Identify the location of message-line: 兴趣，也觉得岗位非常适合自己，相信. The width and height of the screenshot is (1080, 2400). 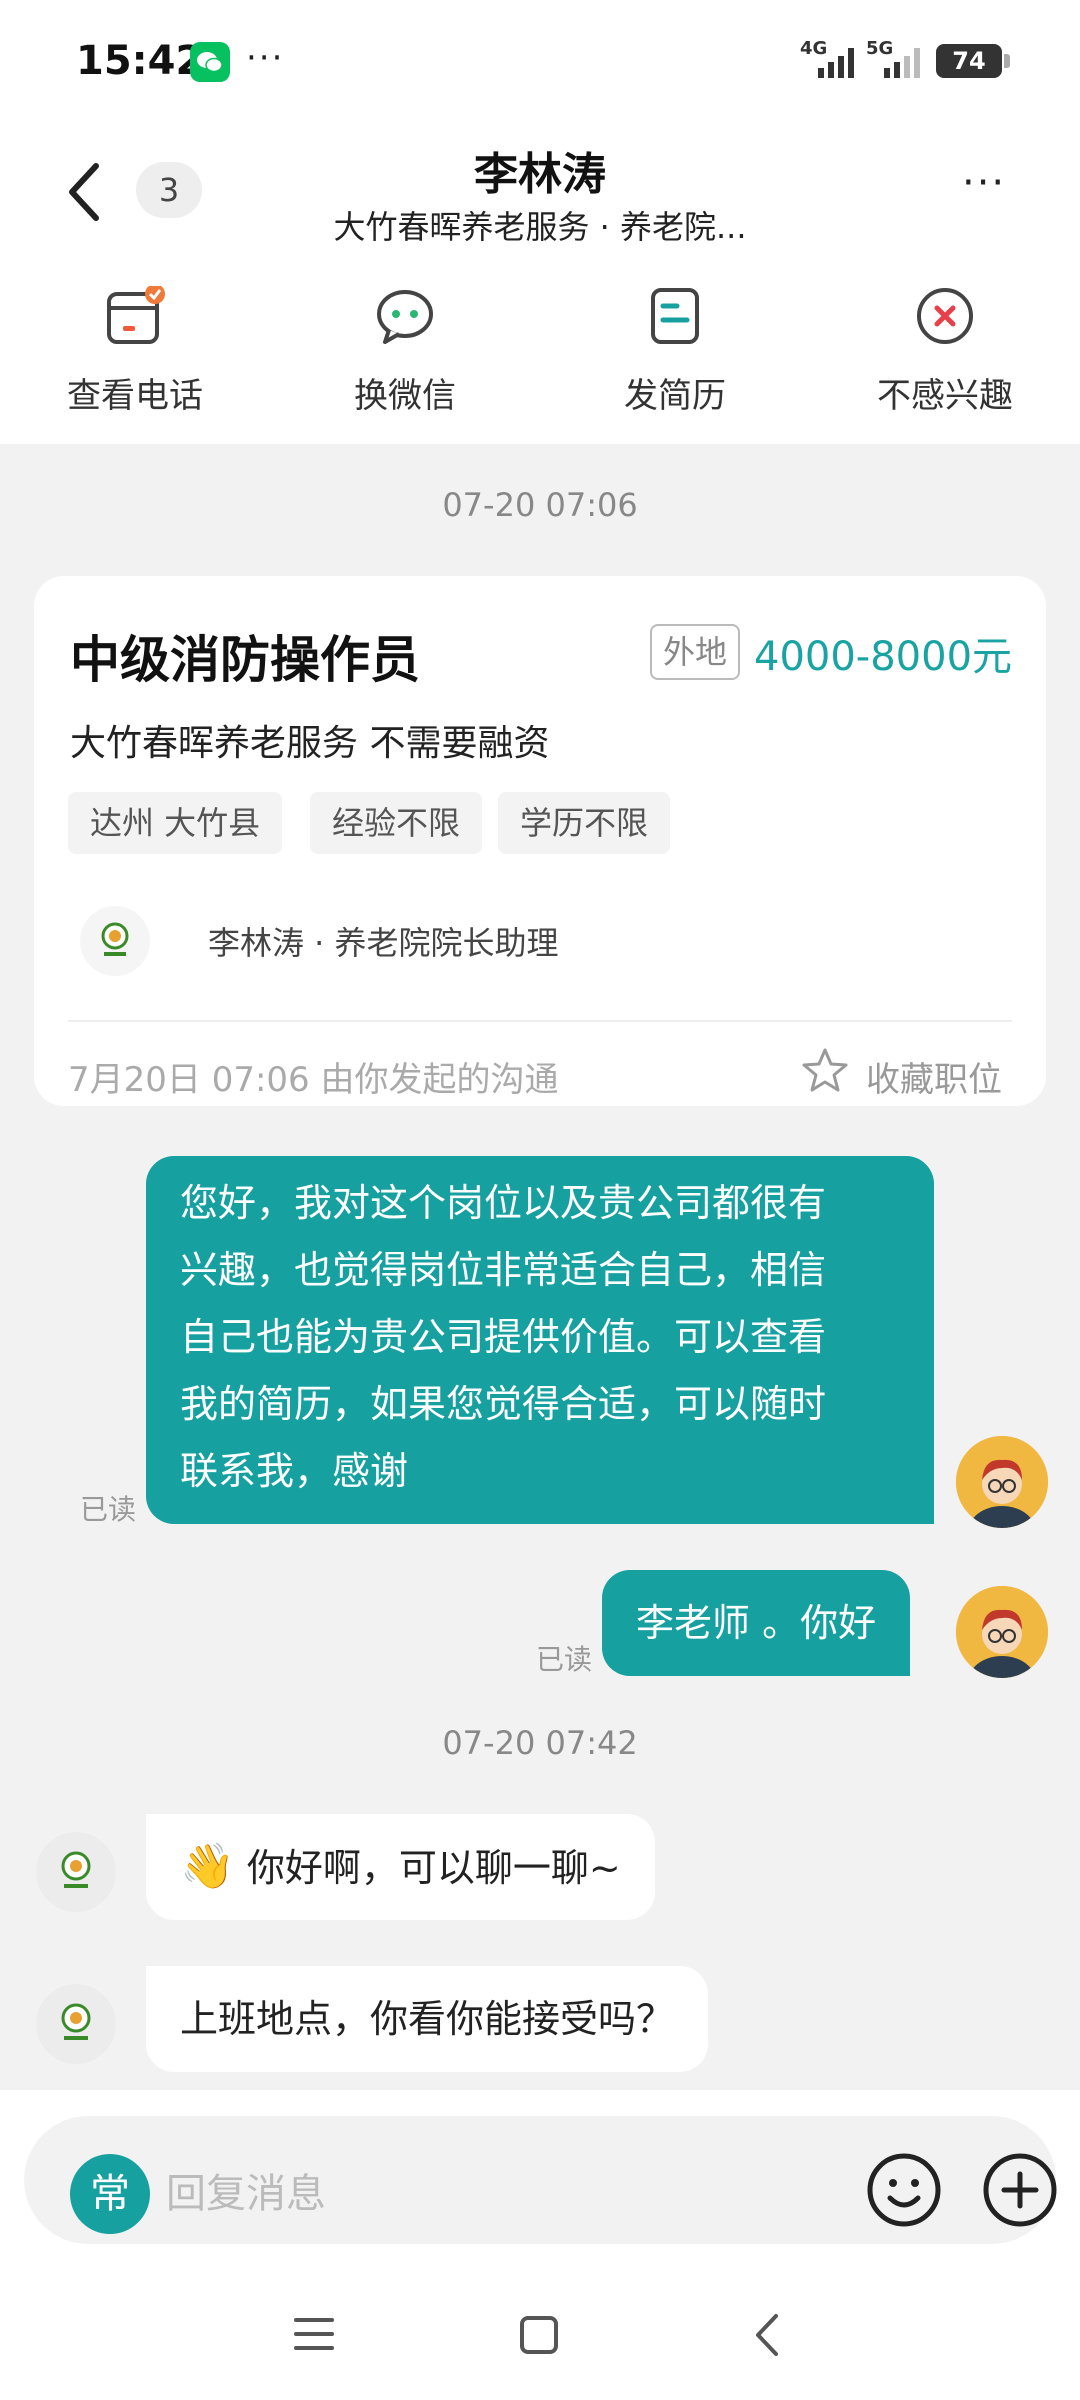
(503, 1270).